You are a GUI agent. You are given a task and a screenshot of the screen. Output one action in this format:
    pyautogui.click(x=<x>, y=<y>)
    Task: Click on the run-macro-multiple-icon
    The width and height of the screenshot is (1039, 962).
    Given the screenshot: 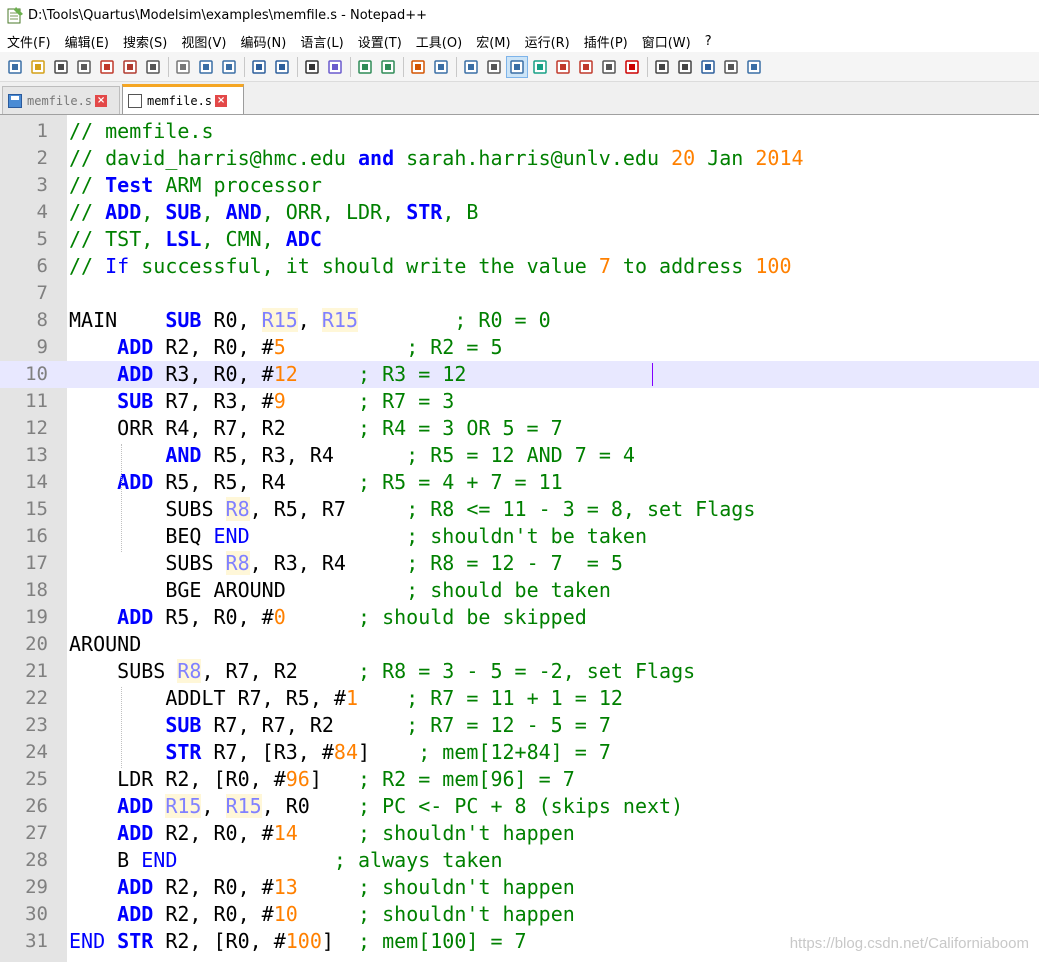 What is the action you would take?
    pyautogui.click(x=731, y=67)
    